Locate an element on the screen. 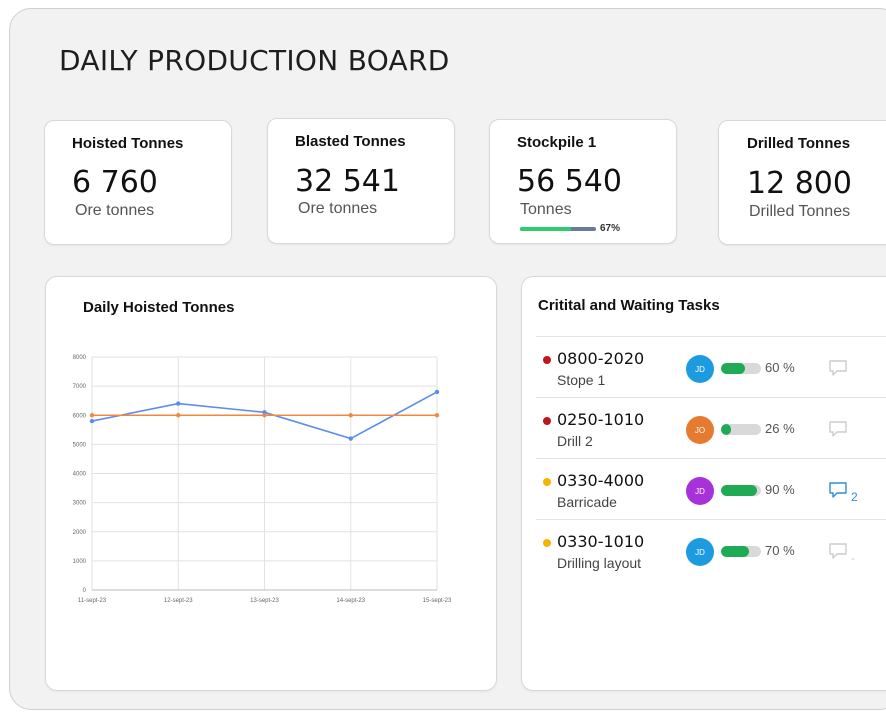 This screenshot has height=715, width=886. x-tick-label: 15-sept-23 is located at coordinates (437, 601).